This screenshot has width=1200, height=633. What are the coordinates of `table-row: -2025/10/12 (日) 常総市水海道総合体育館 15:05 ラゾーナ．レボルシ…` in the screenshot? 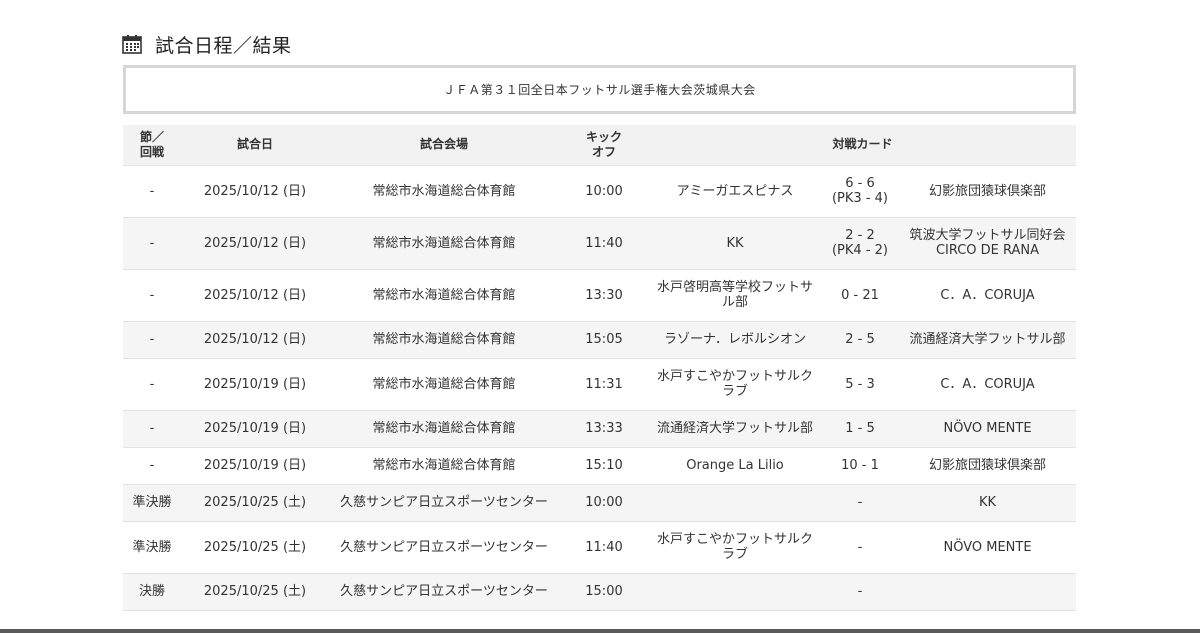 It's located at (600, 340).